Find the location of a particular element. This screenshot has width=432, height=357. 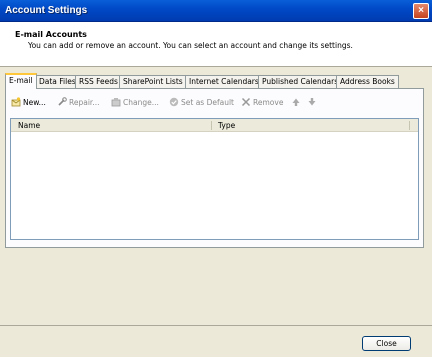

remove-button: Remove is located at coordinates (262, 102).